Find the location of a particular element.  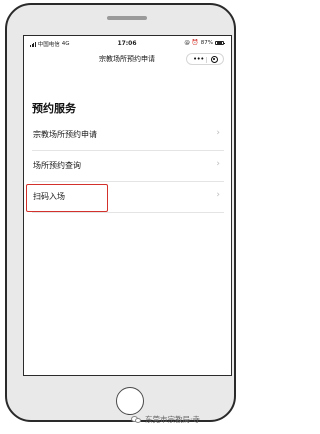

battery-fill is located at coordinates (219, 43).